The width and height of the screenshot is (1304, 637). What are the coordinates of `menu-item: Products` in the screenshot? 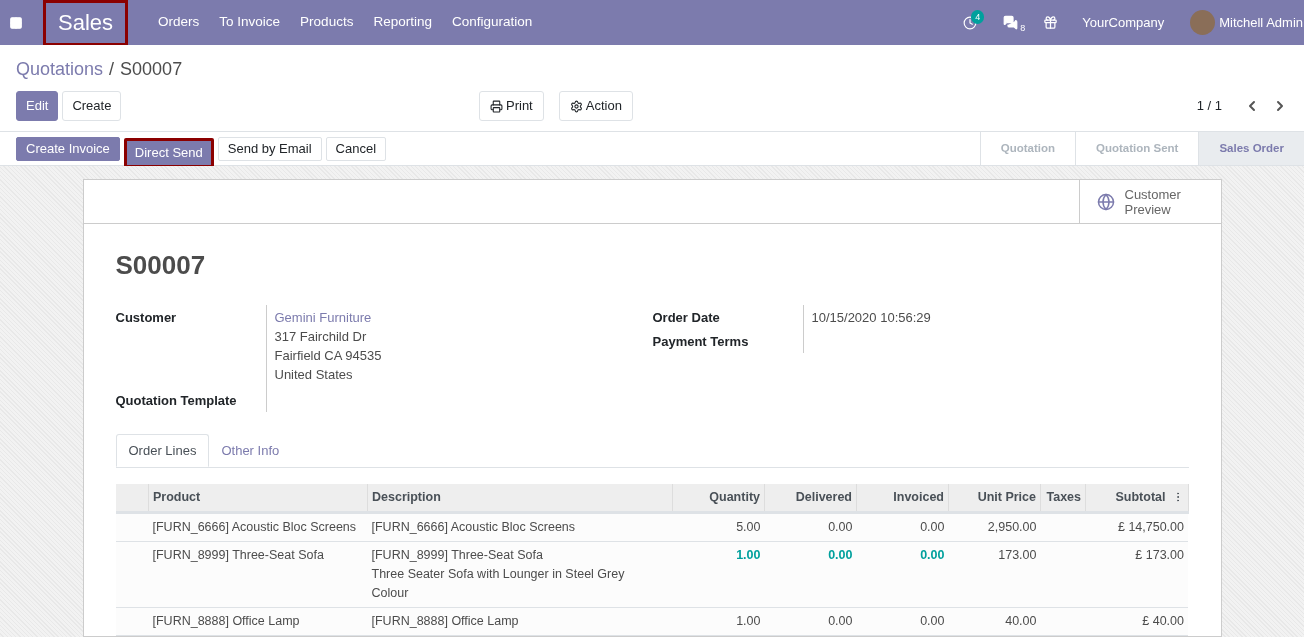 It's located at (327, 22).